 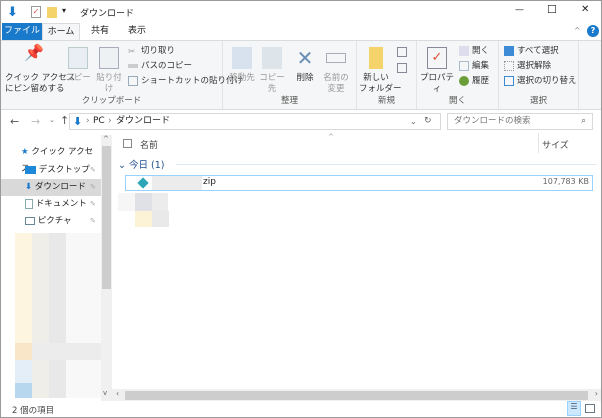 What do you see at coordinates (552, 9) in the screenshot?
I see `maximize-button: ☐` at bounding box center [552, 9].